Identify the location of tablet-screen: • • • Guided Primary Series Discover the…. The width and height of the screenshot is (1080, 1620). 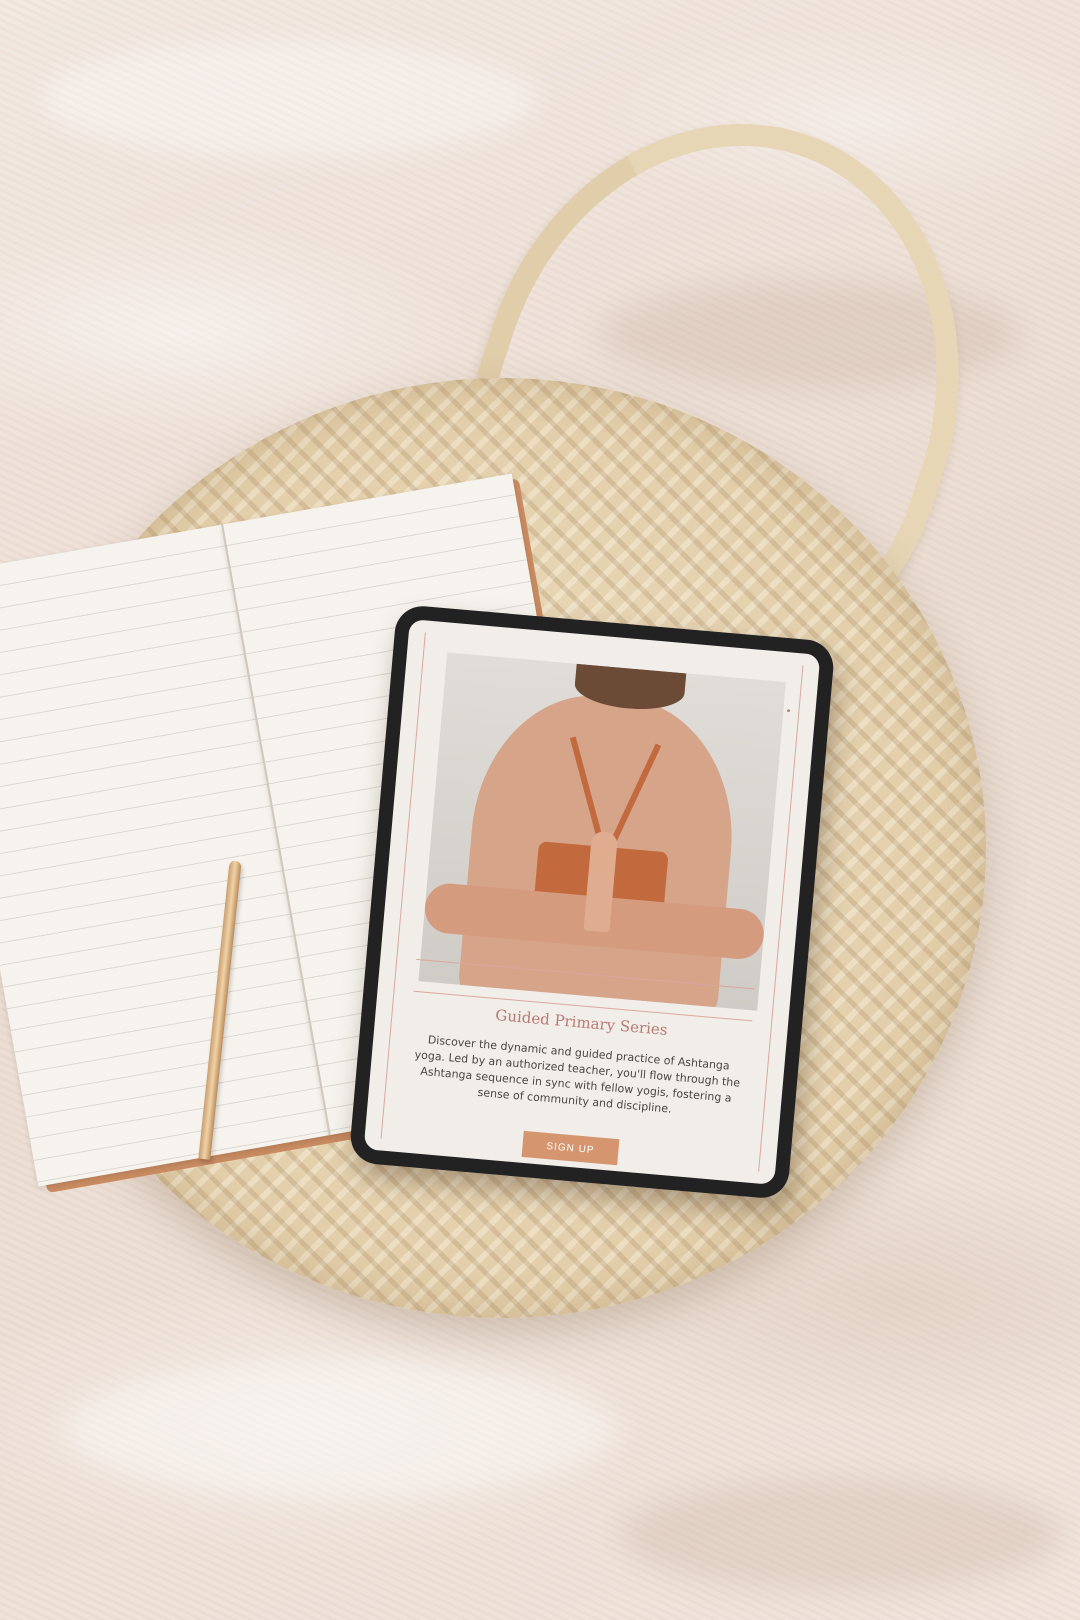
(592, 902).